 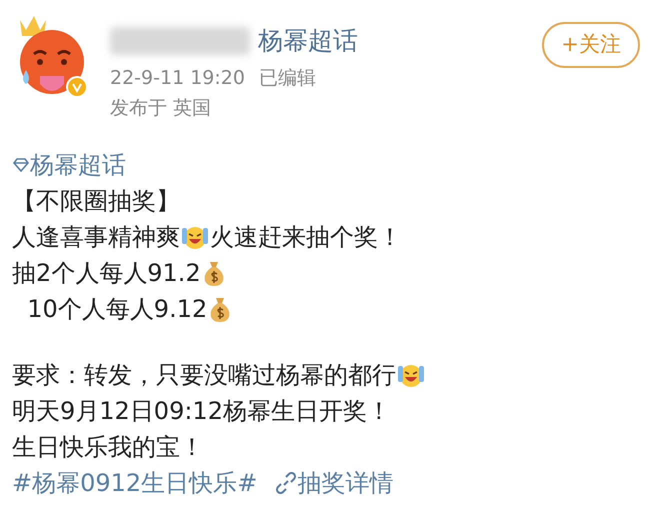 I want to click on post-text: 明天9月12日09:12杨幂生日开奖！, so click(x=201, y=411).